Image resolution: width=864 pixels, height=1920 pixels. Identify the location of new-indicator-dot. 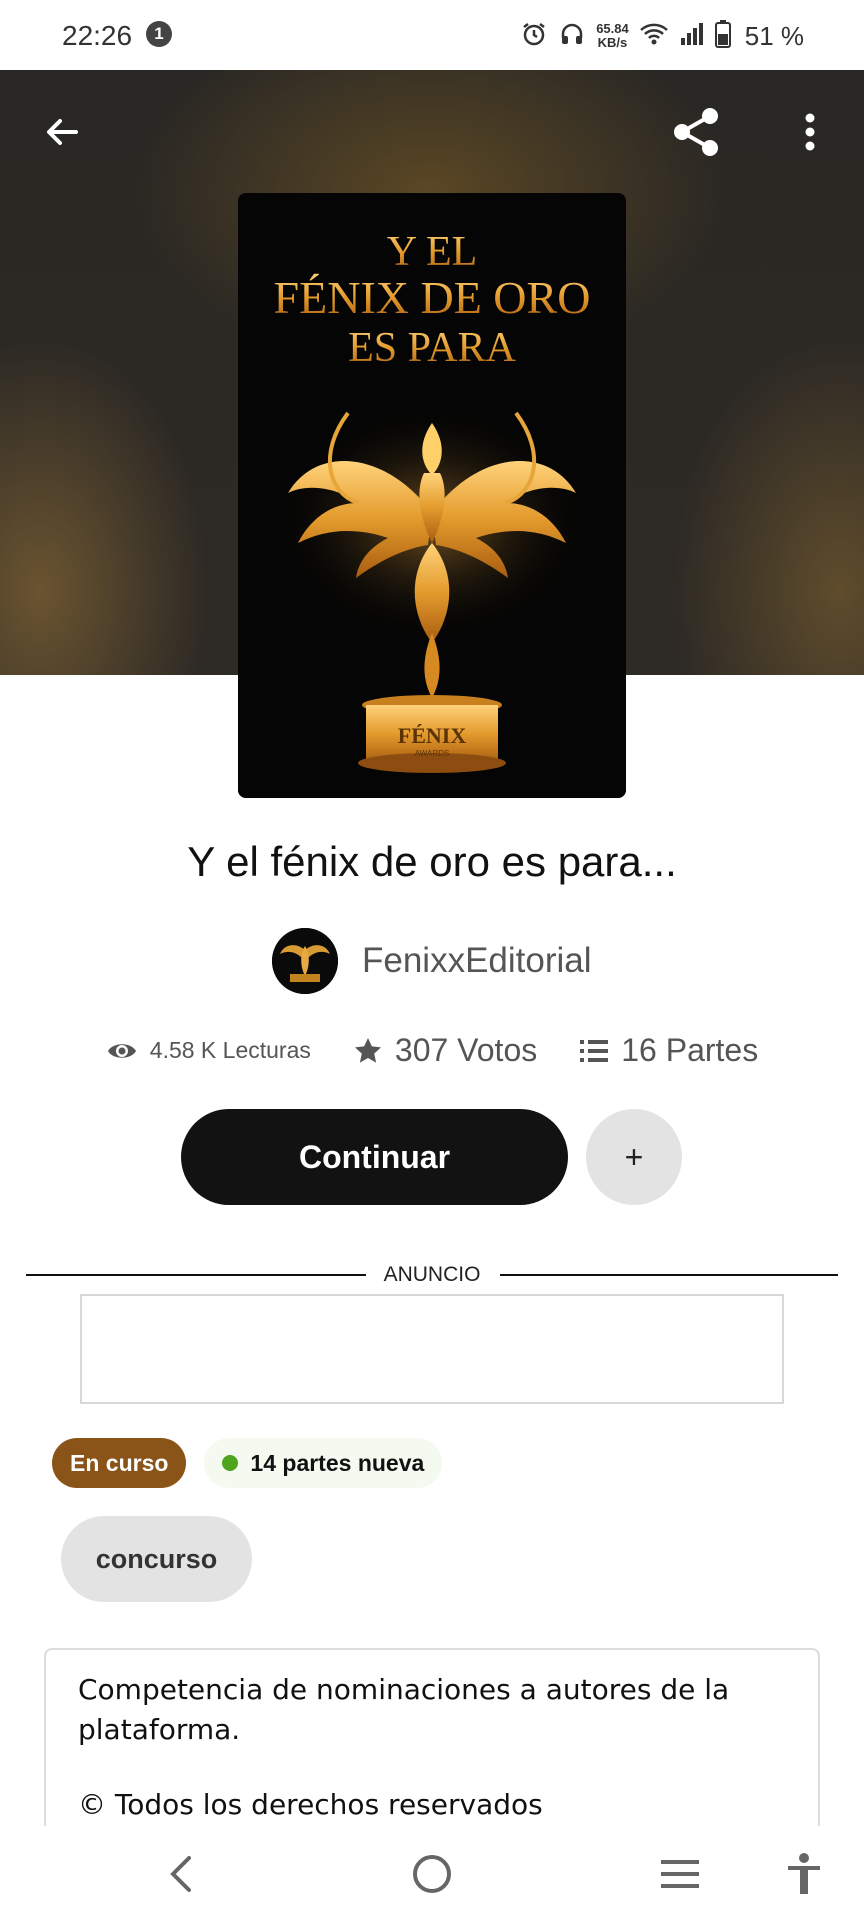
(230, 1463).